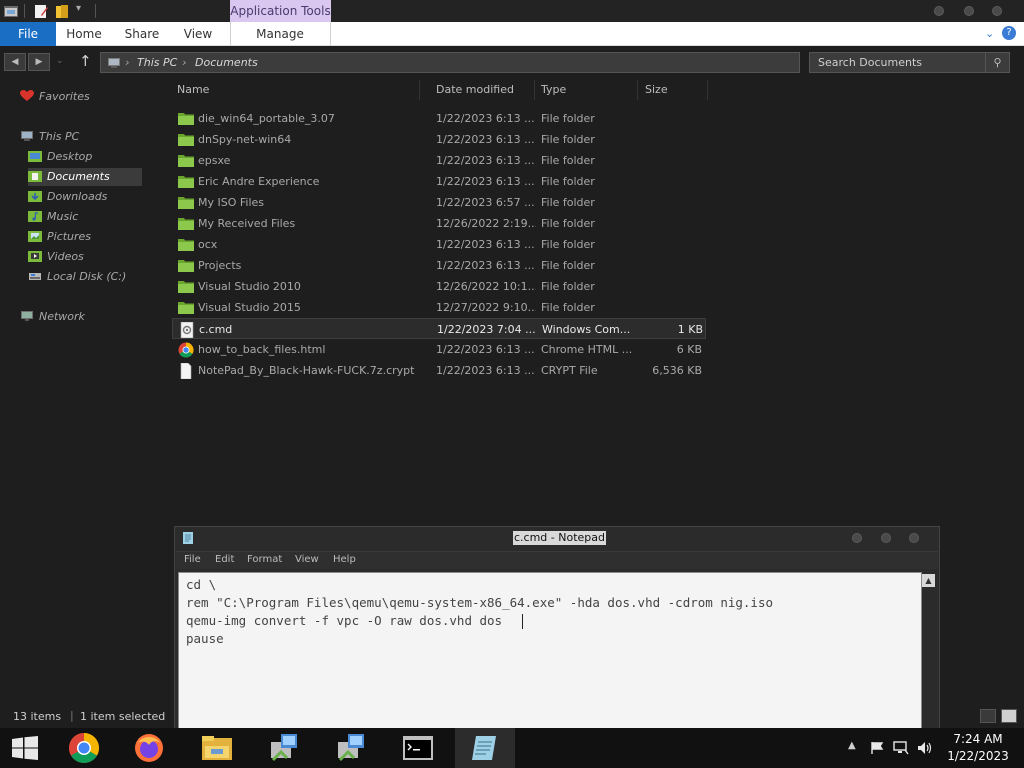 This screenshot has width=1024, height=768. I want to click on new-folder-icon, so click(63, 11).